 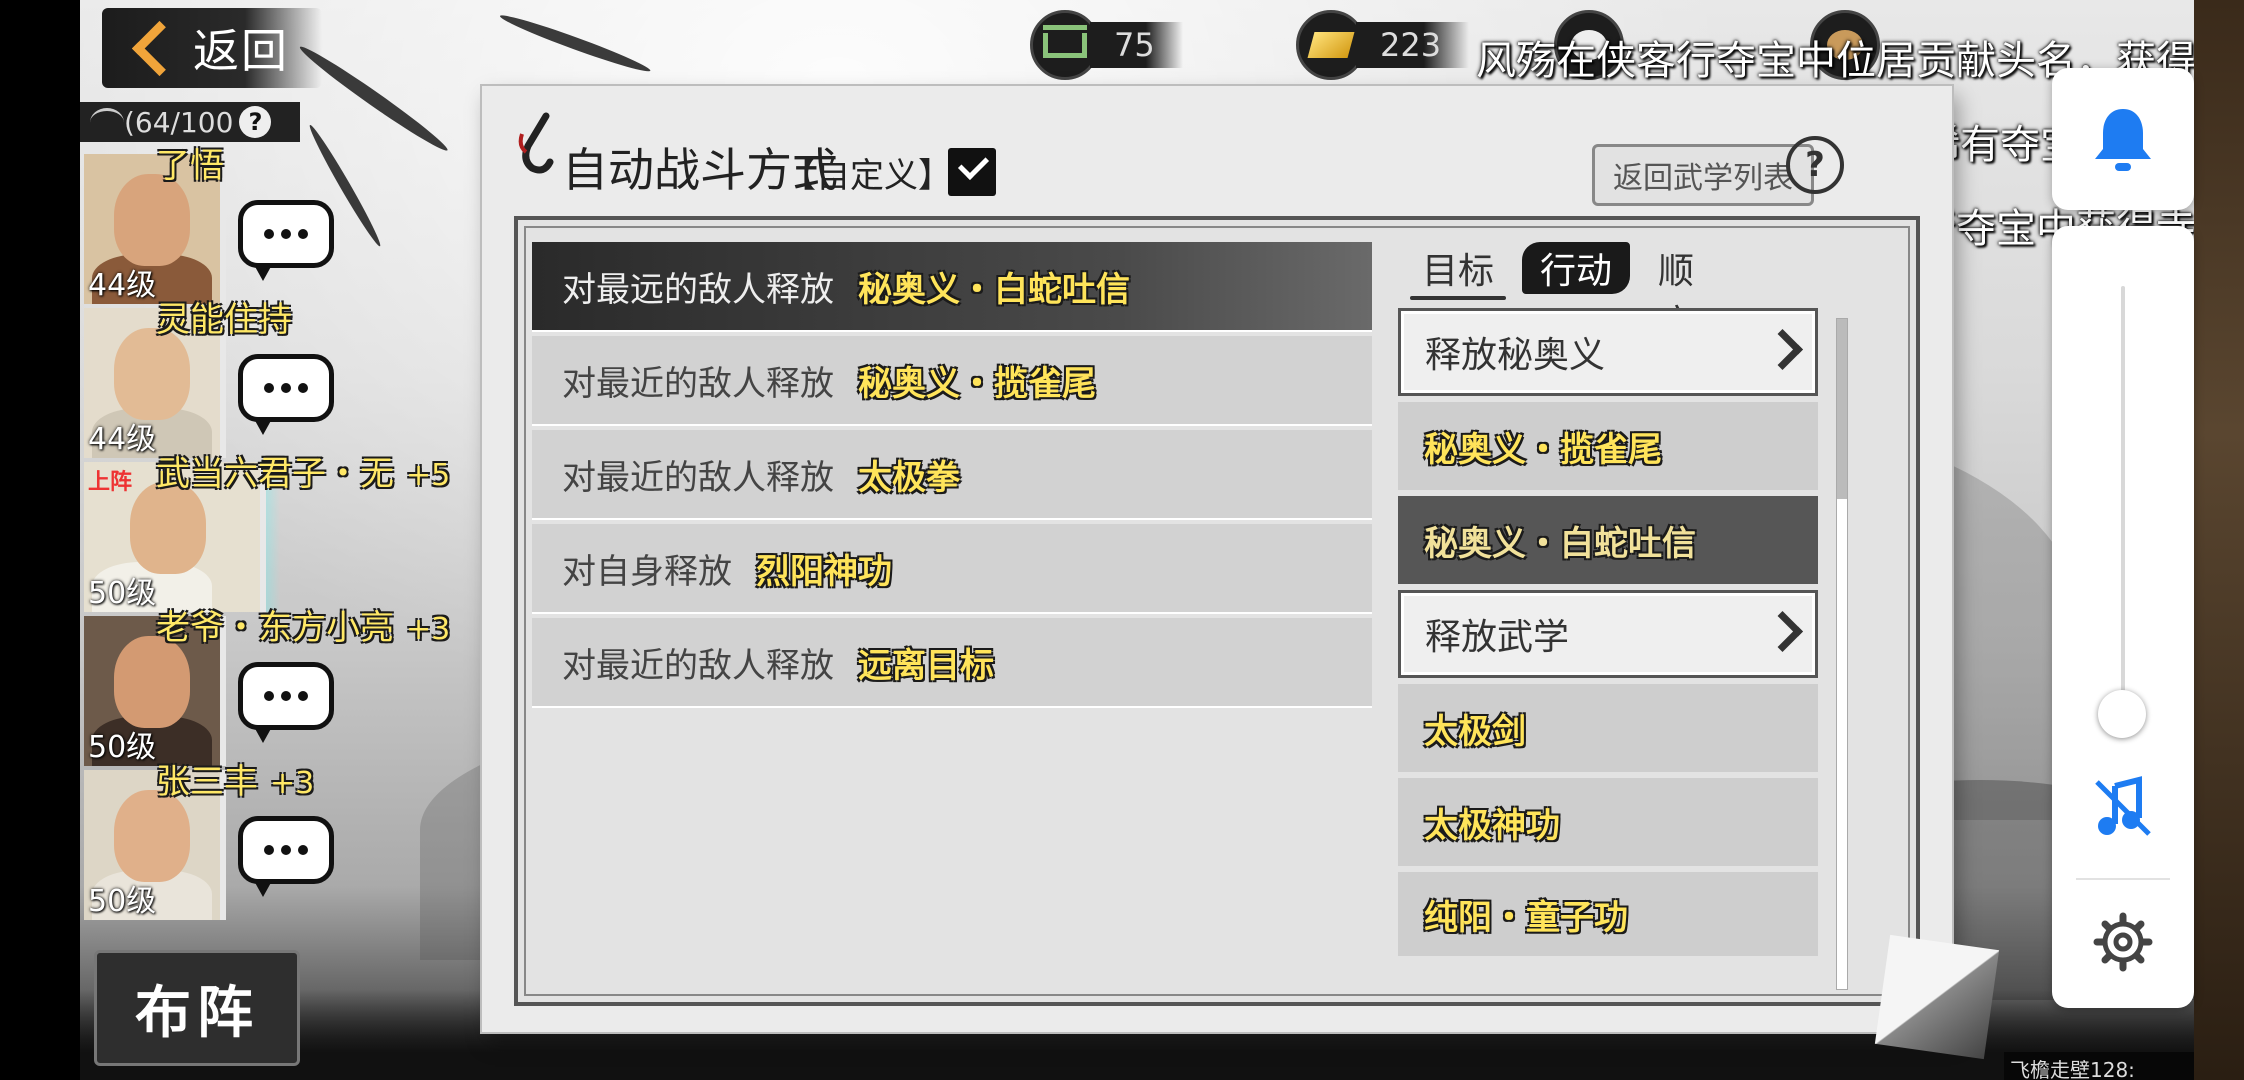 I want to click on option-label: 纯阳・童子功, so click(x=1526, y=917).